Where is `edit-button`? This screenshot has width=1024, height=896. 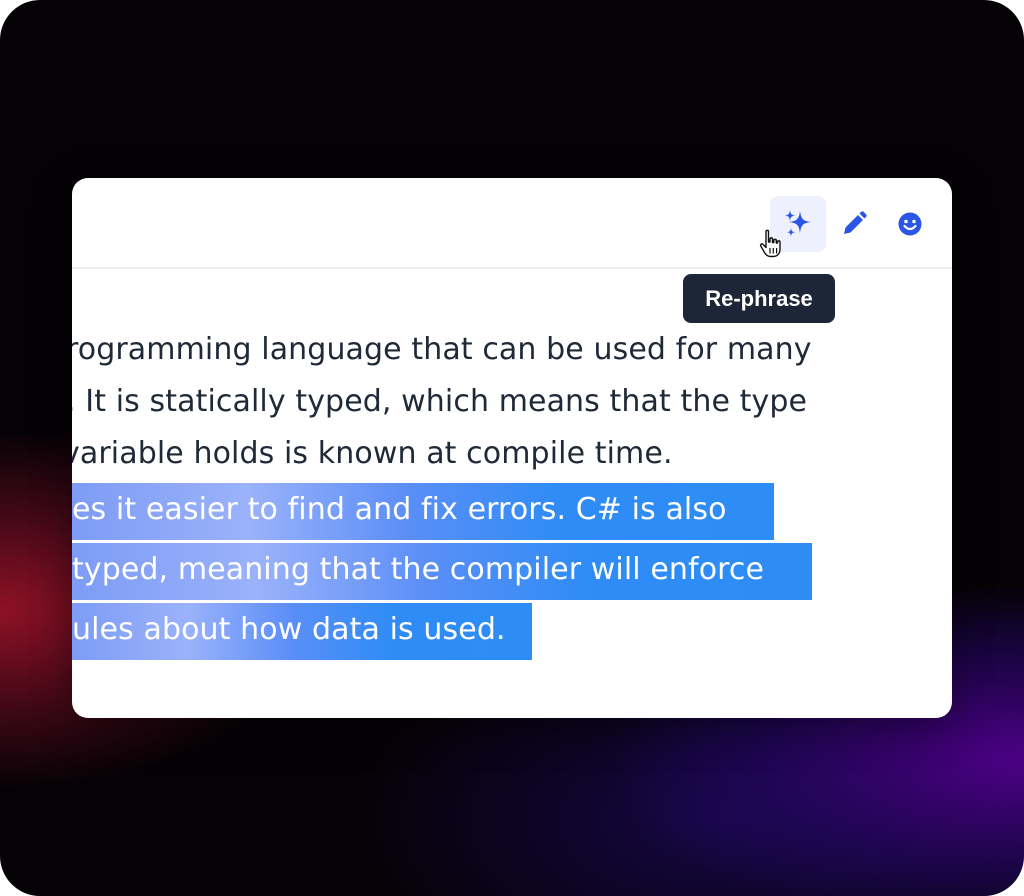 edit-button is located at coordinates (854, 224).